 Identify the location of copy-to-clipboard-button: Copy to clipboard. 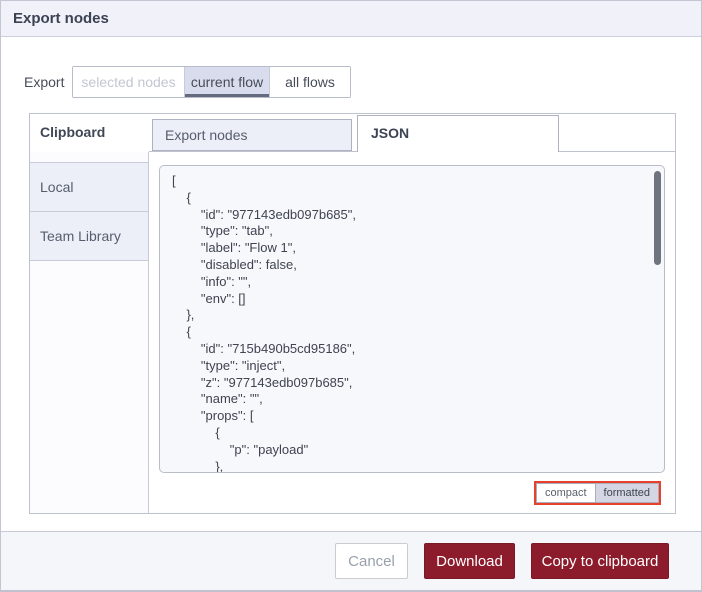
(600, 561).